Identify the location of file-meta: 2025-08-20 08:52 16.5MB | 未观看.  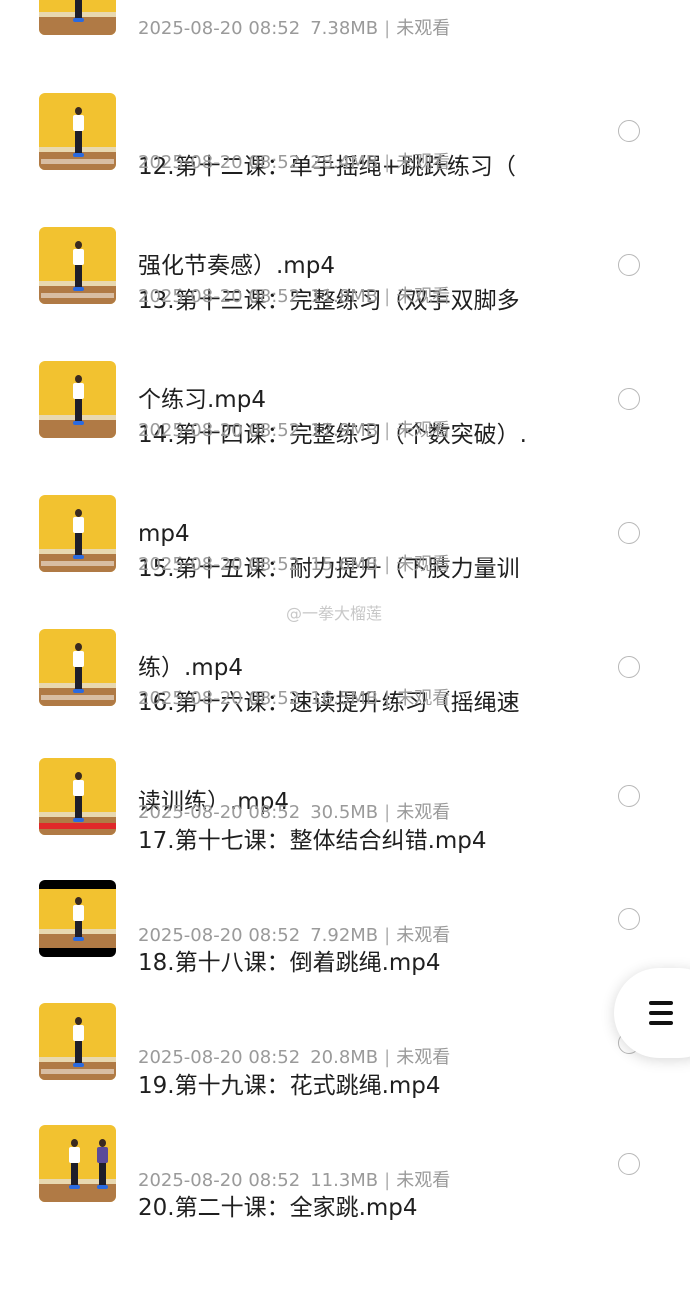
(294, 699).